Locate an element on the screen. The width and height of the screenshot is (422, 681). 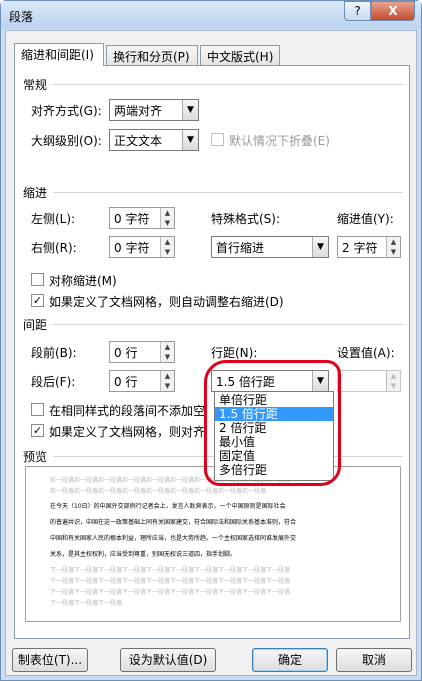
outline-level-value: 正文文本 is located at coordinates (138, 141).